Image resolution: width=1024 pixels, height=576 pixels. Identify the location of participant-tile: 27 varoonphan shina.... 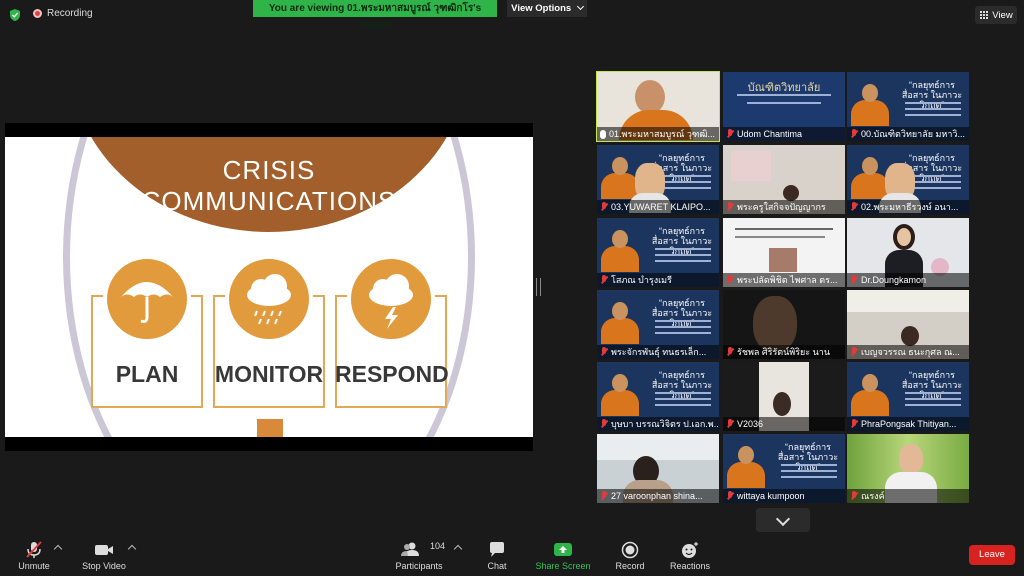
(658, 468).